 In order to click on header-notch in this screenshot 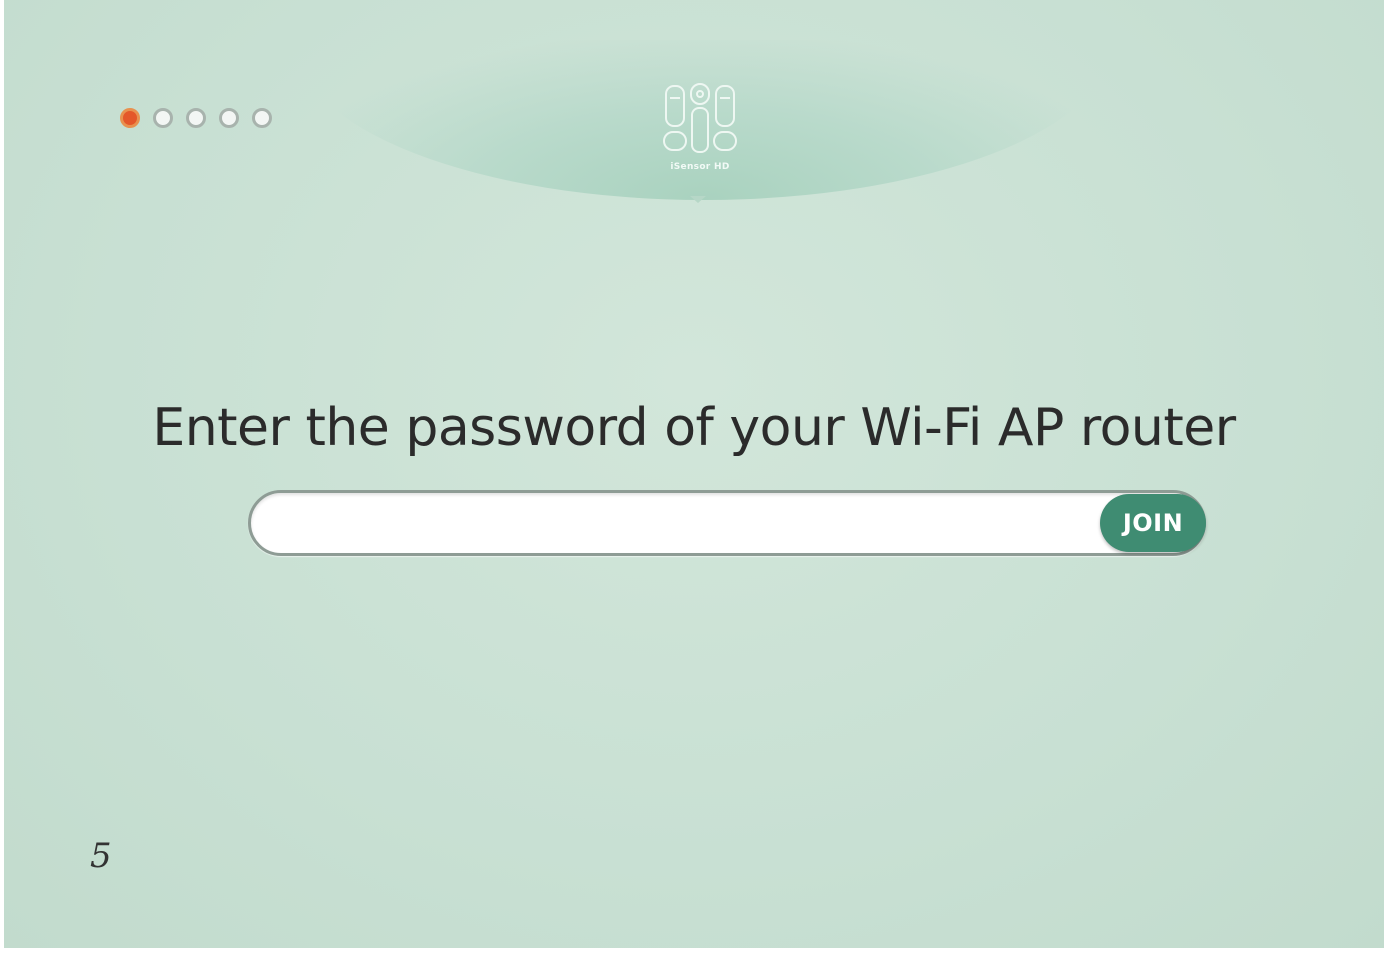, I will do `click(698, 199)`.